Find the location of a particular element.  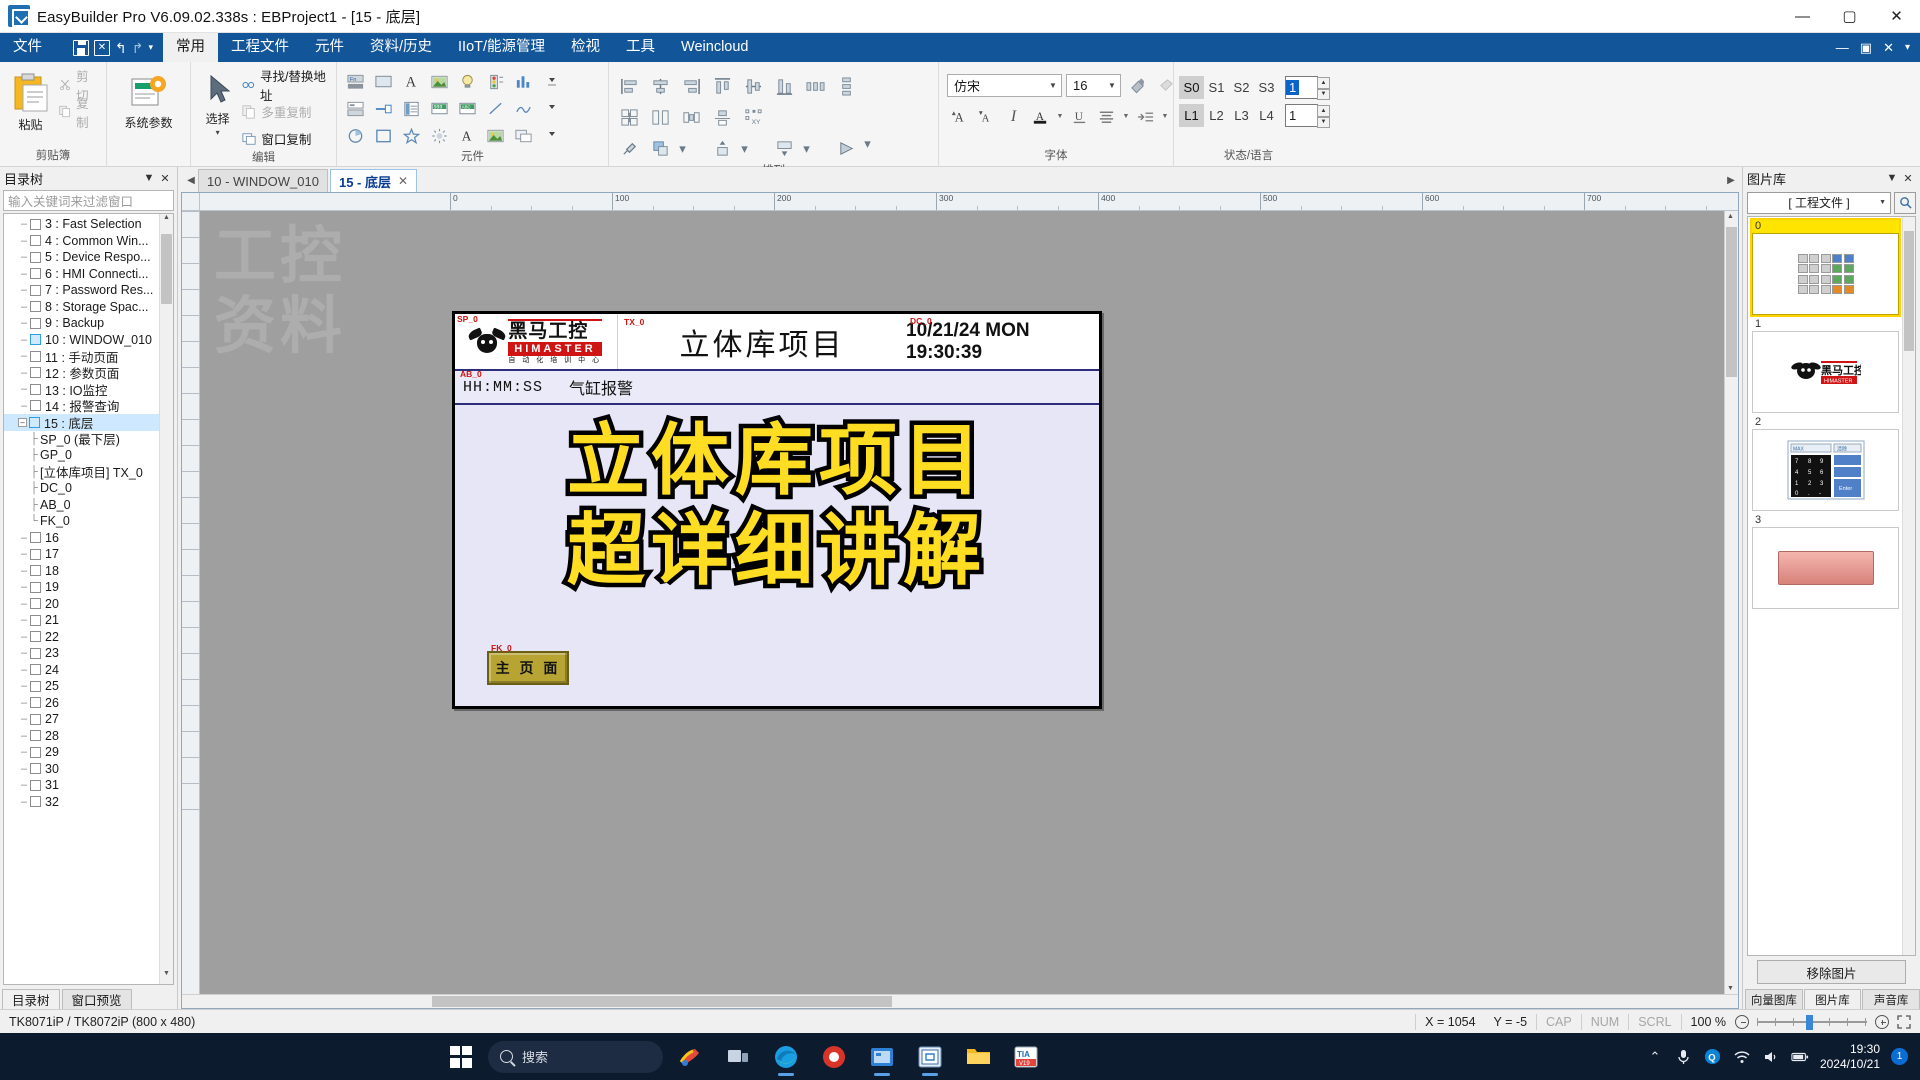

taskbar-app-easybuilder is located at coordinates (930, 1057).